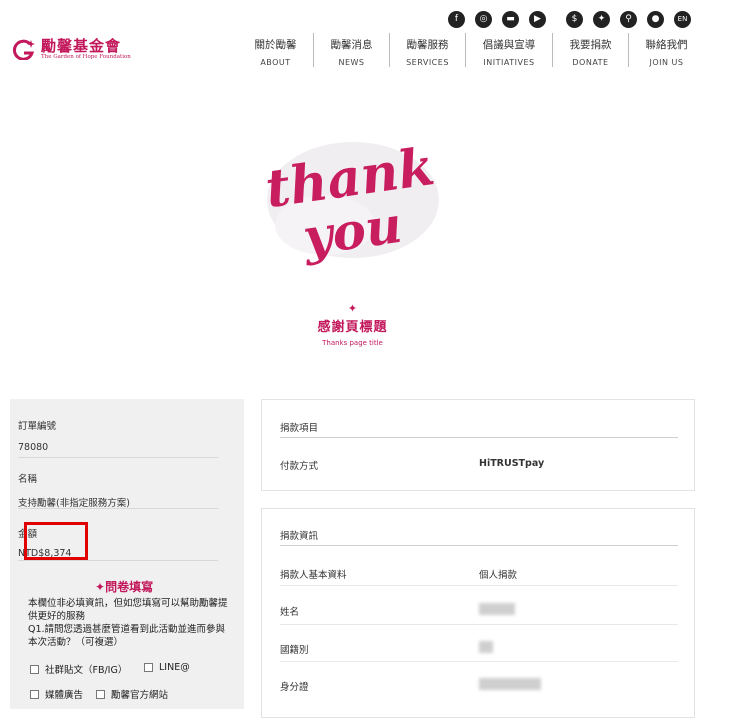 The height and width of the screenshot is (718, 740). Describe the element at coordinates (510, 684) in the screenshot. I see `redacted-id-number` at that location.